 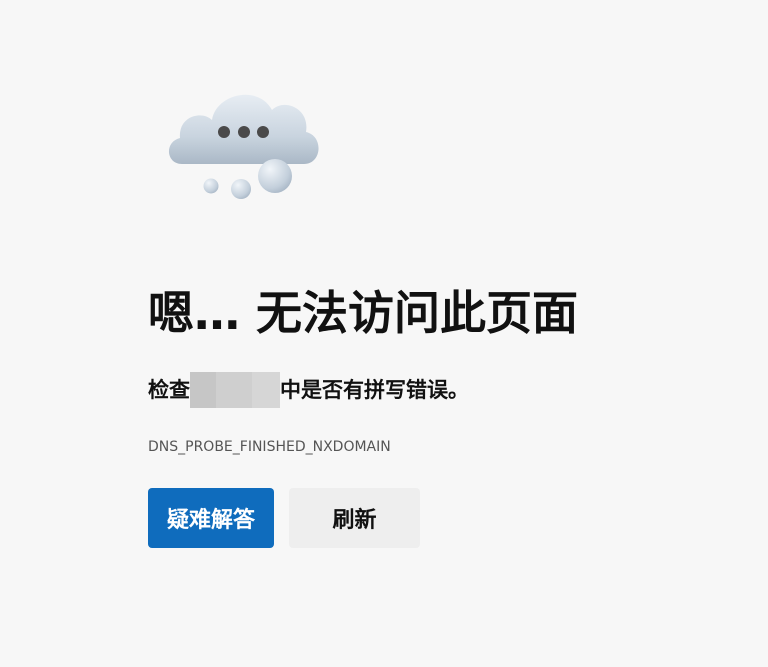 I want to click on page-subtitle: 检查 中是否有拼写错误。, so click(x=308, y=390).